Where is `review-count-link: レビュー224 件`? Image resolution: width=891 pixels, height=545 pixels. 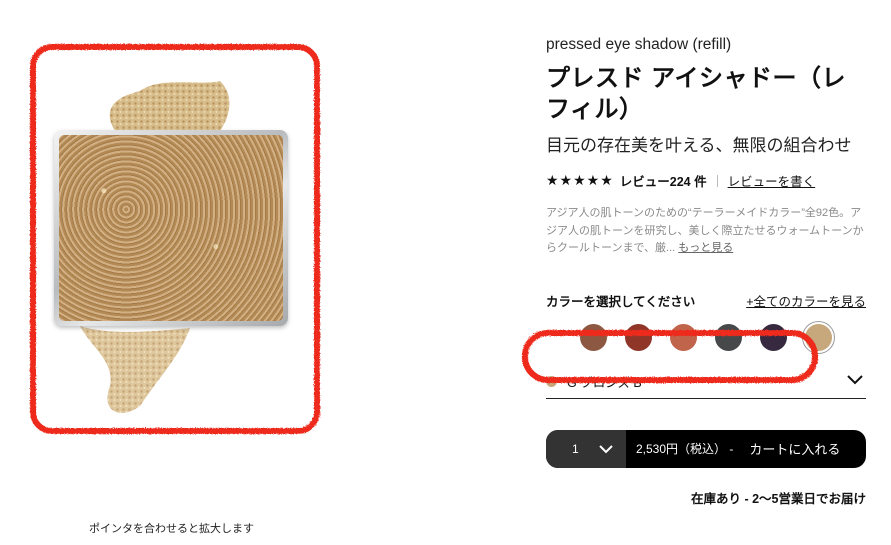 review-count-link: レビュー224 件 is located at coordinates (663, 180).